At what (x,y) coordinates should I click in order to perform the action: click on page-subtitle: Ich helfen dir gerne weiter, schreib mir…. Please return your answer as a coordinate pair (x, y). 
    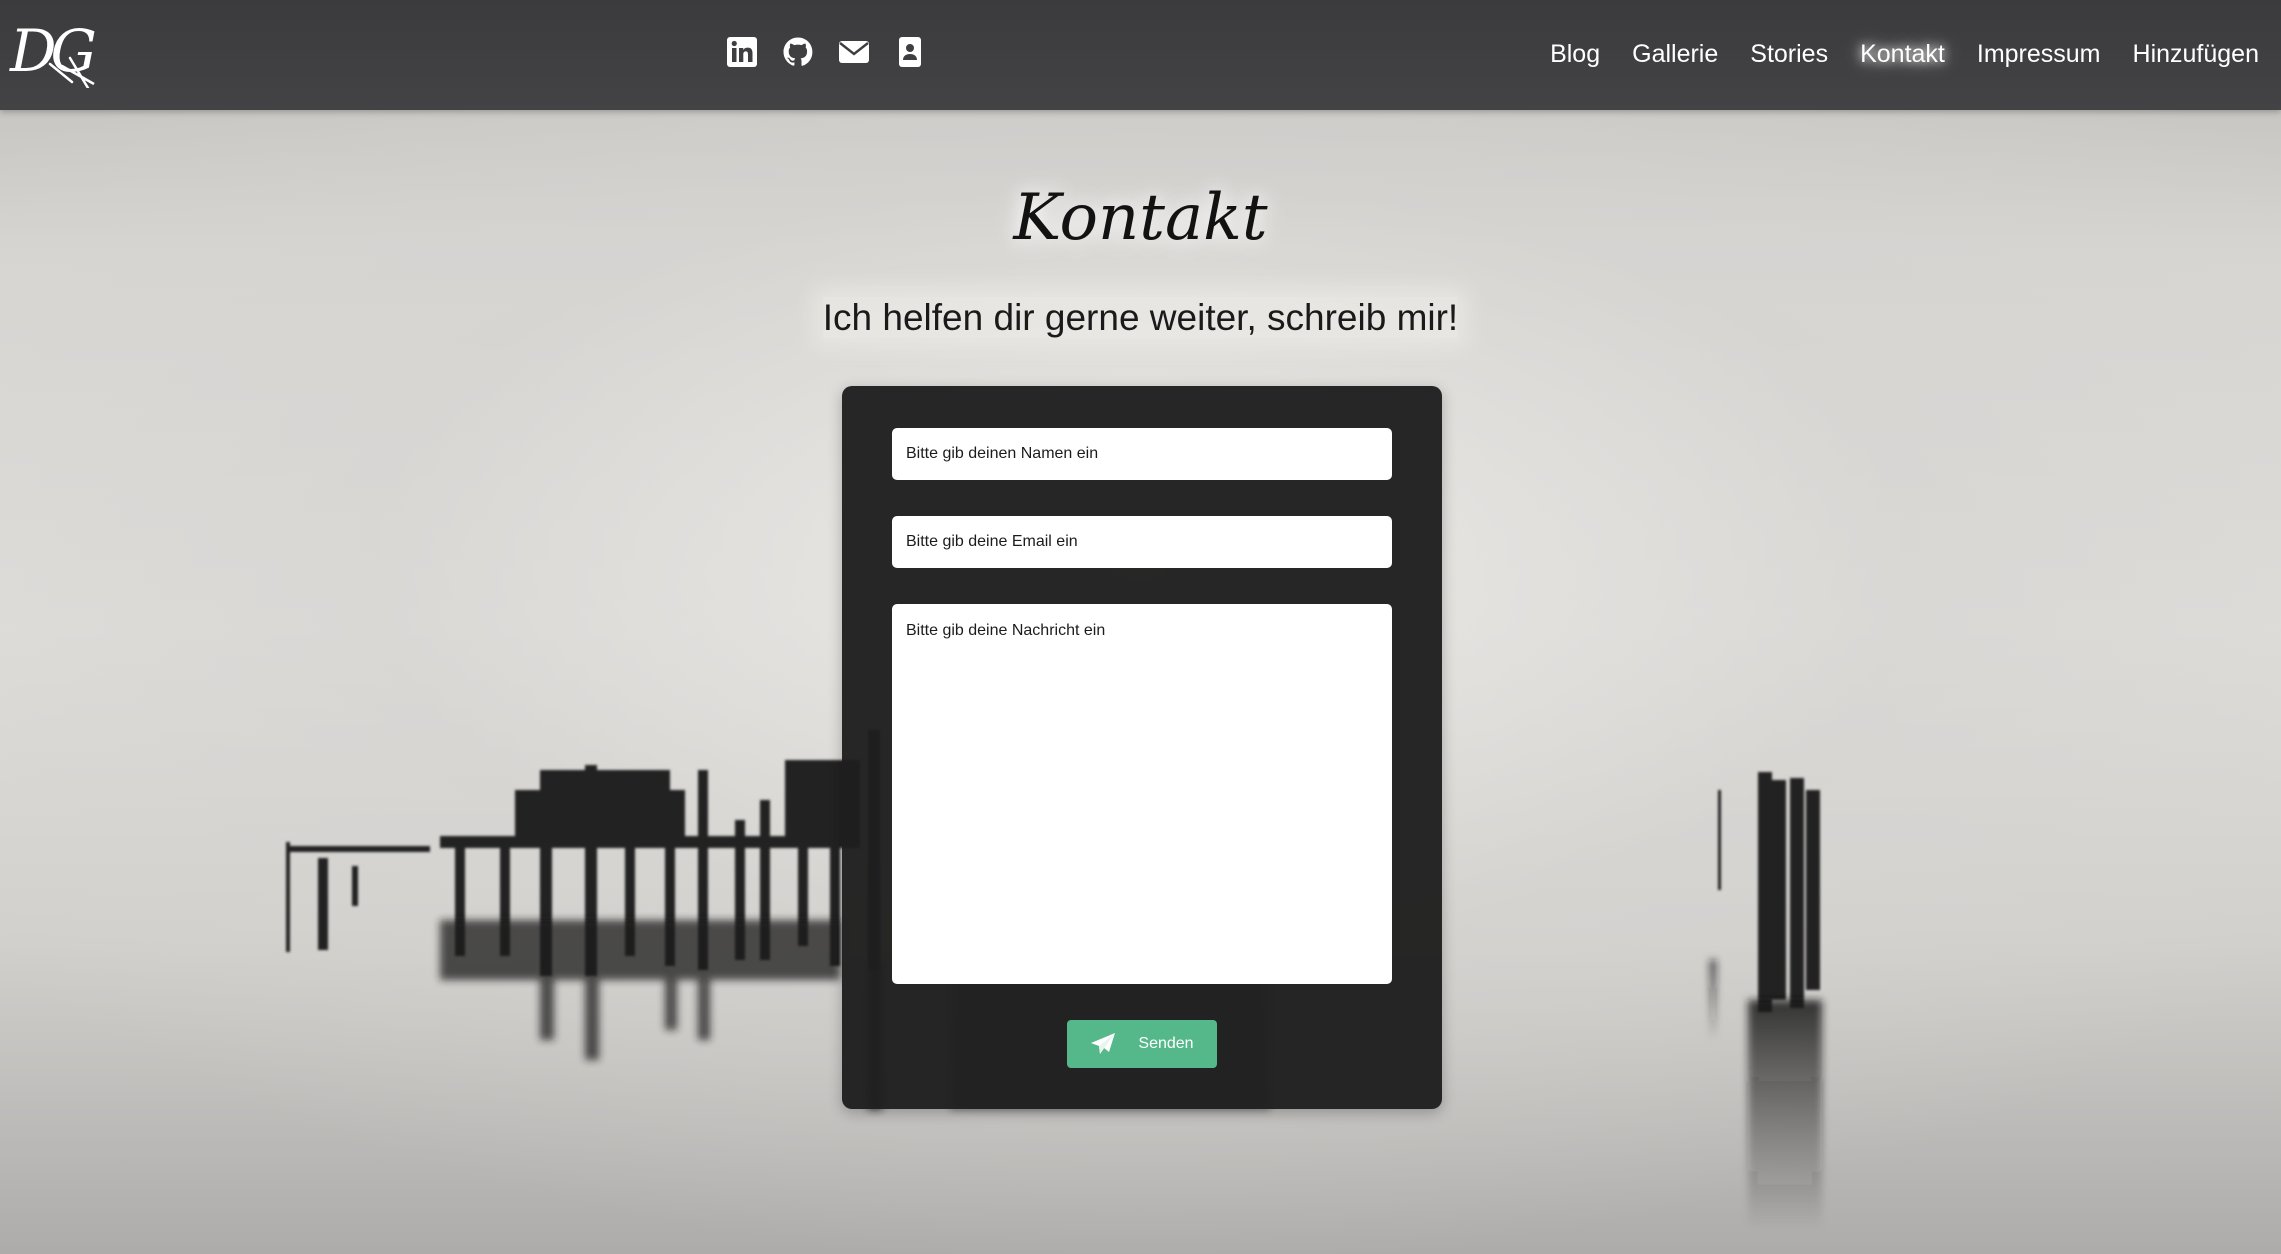
    Looking at the image, I should click on (1140, 318).